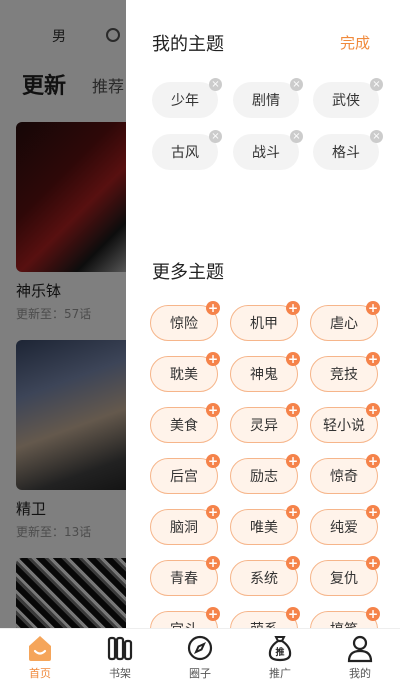  Describe the element at coordinates (120, 648) in the screenshot. I see `bookshelf-icon` at that location.